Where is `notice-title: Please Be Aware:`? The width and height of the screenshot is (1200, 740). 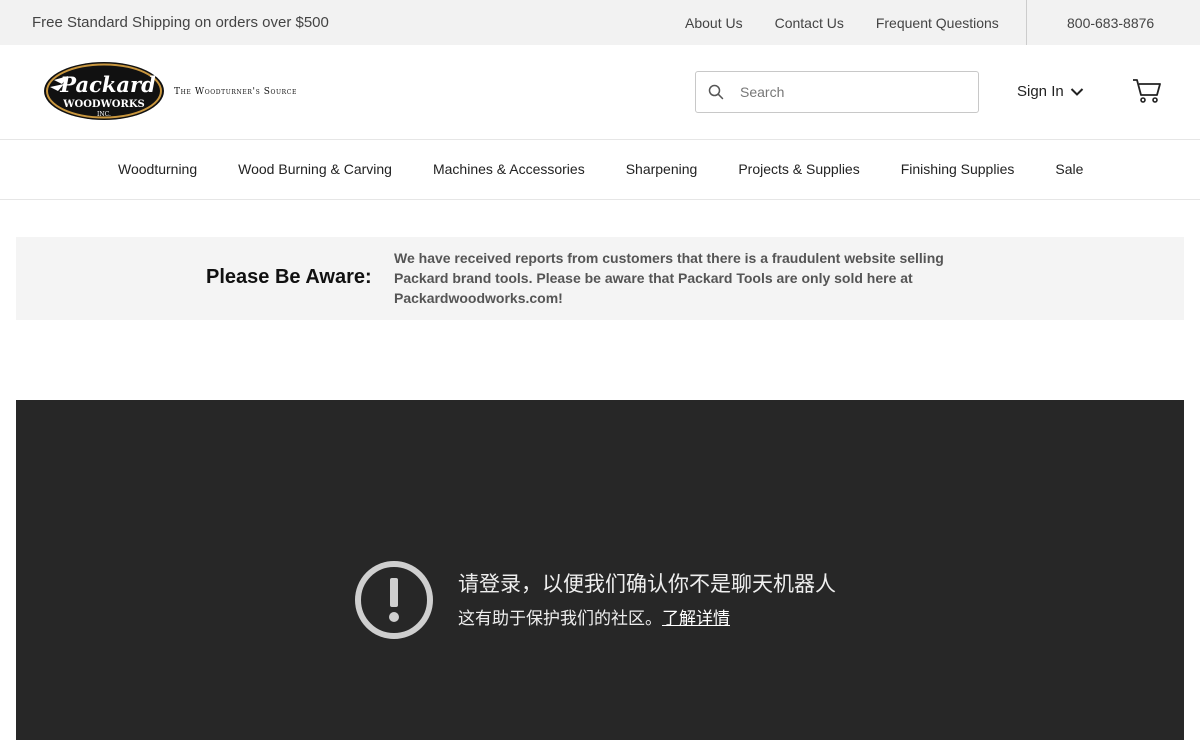 notice-title: Please Be Aware: is located at coordinates (289, 277).